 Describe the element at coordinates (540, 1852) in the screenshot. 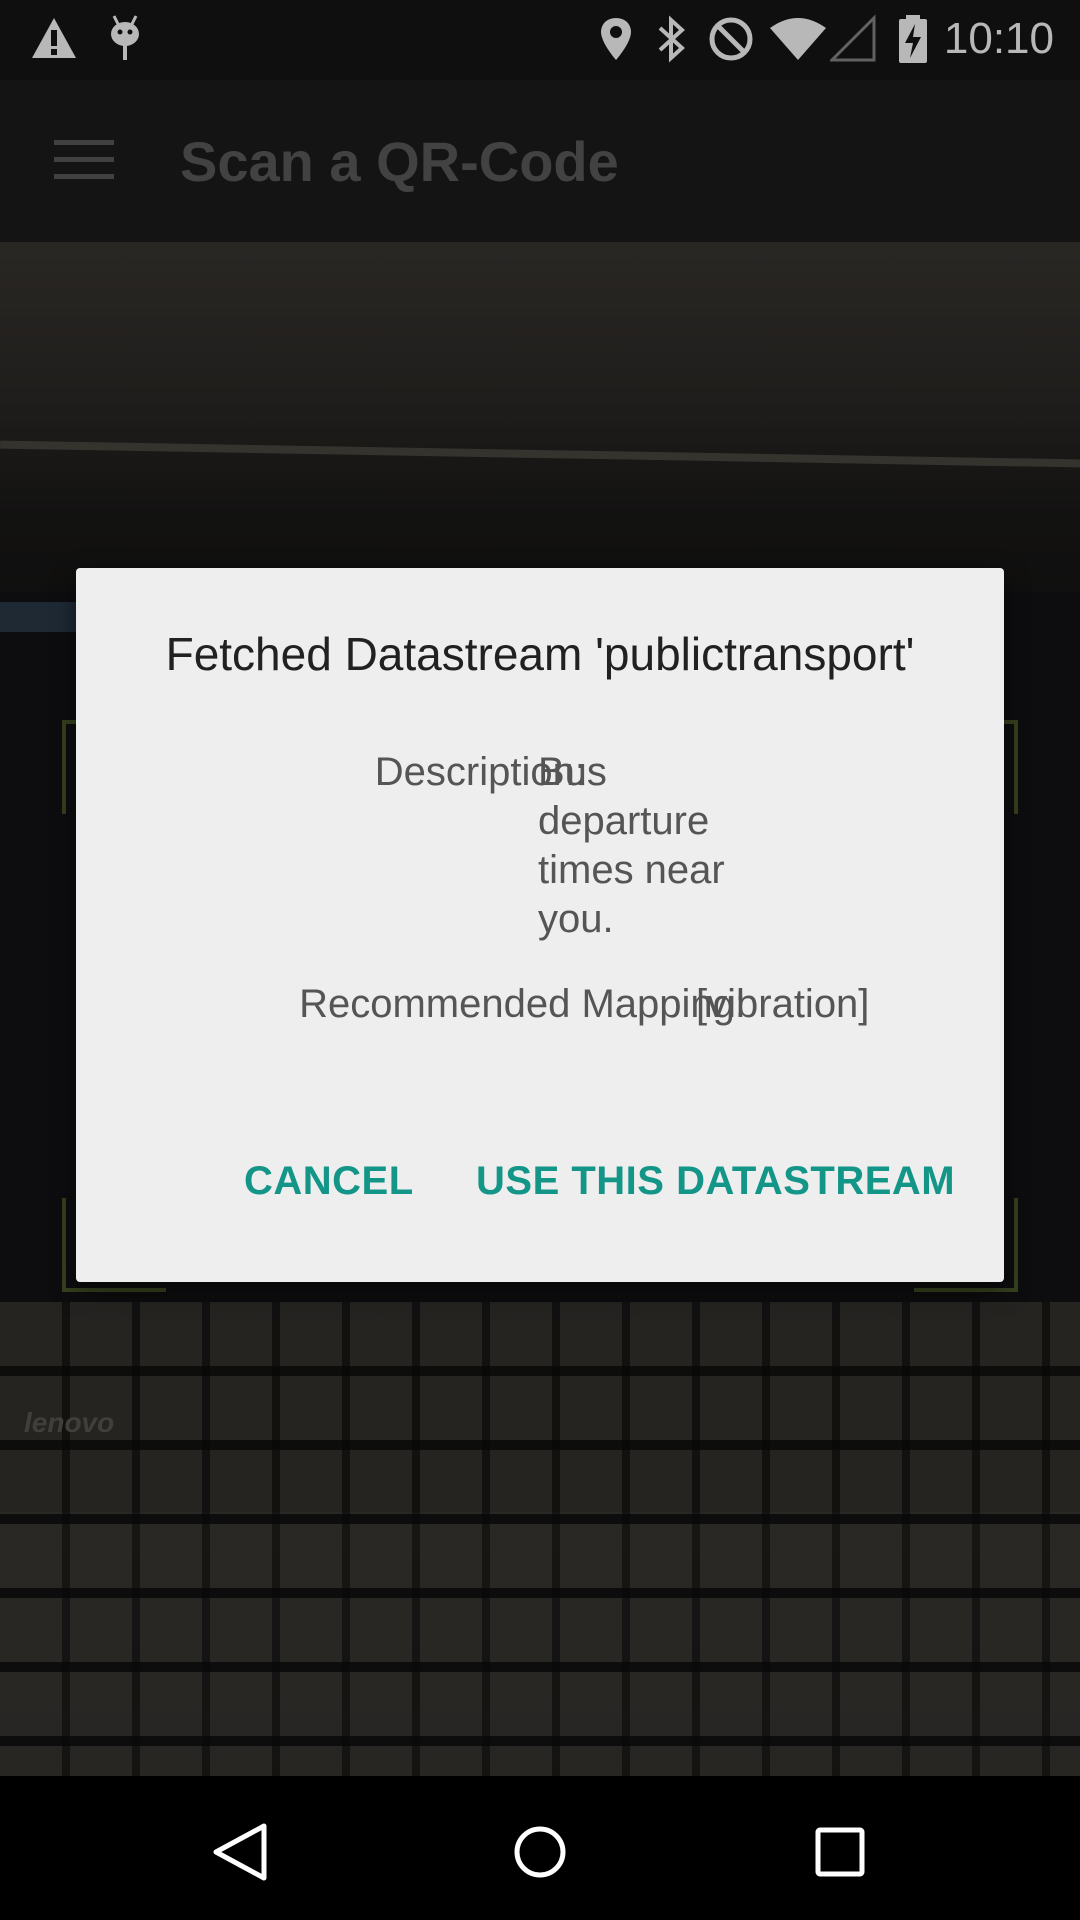

I see `home-icon` at that location.